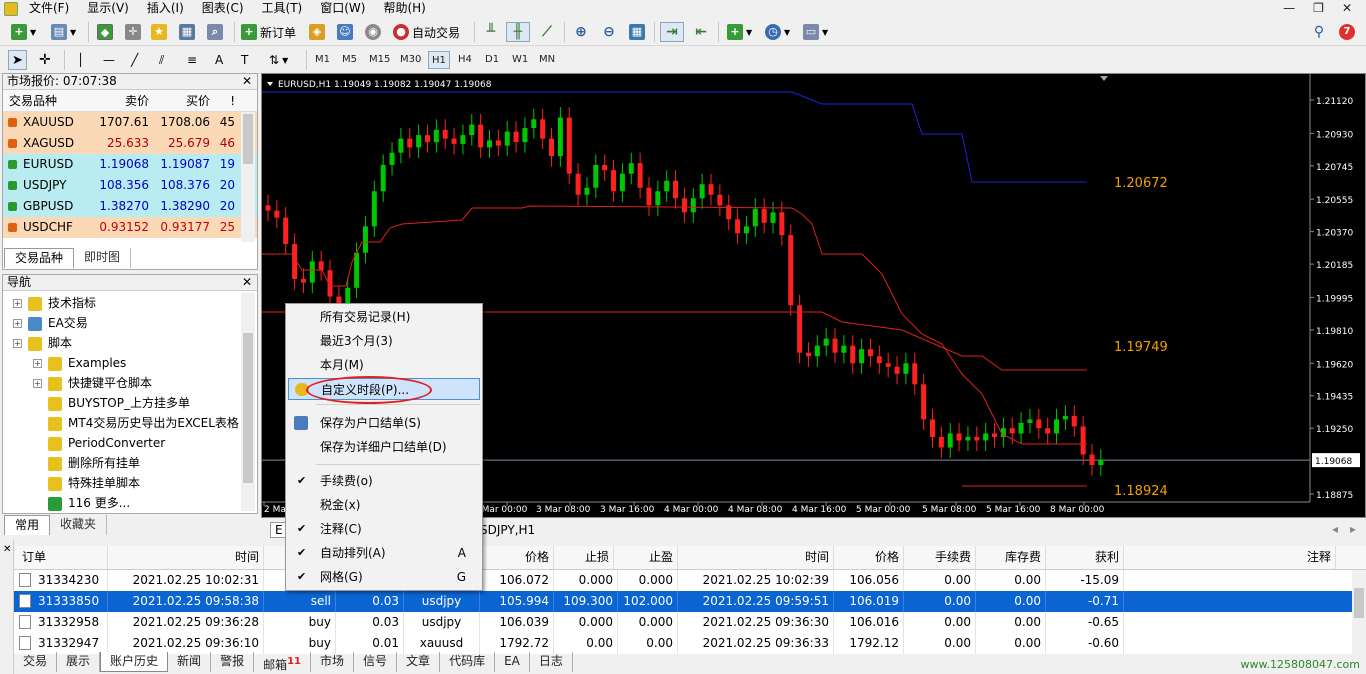 The image size is (1366, 674). I want to click on bar-chart-button: ╨, so click(491, 32).